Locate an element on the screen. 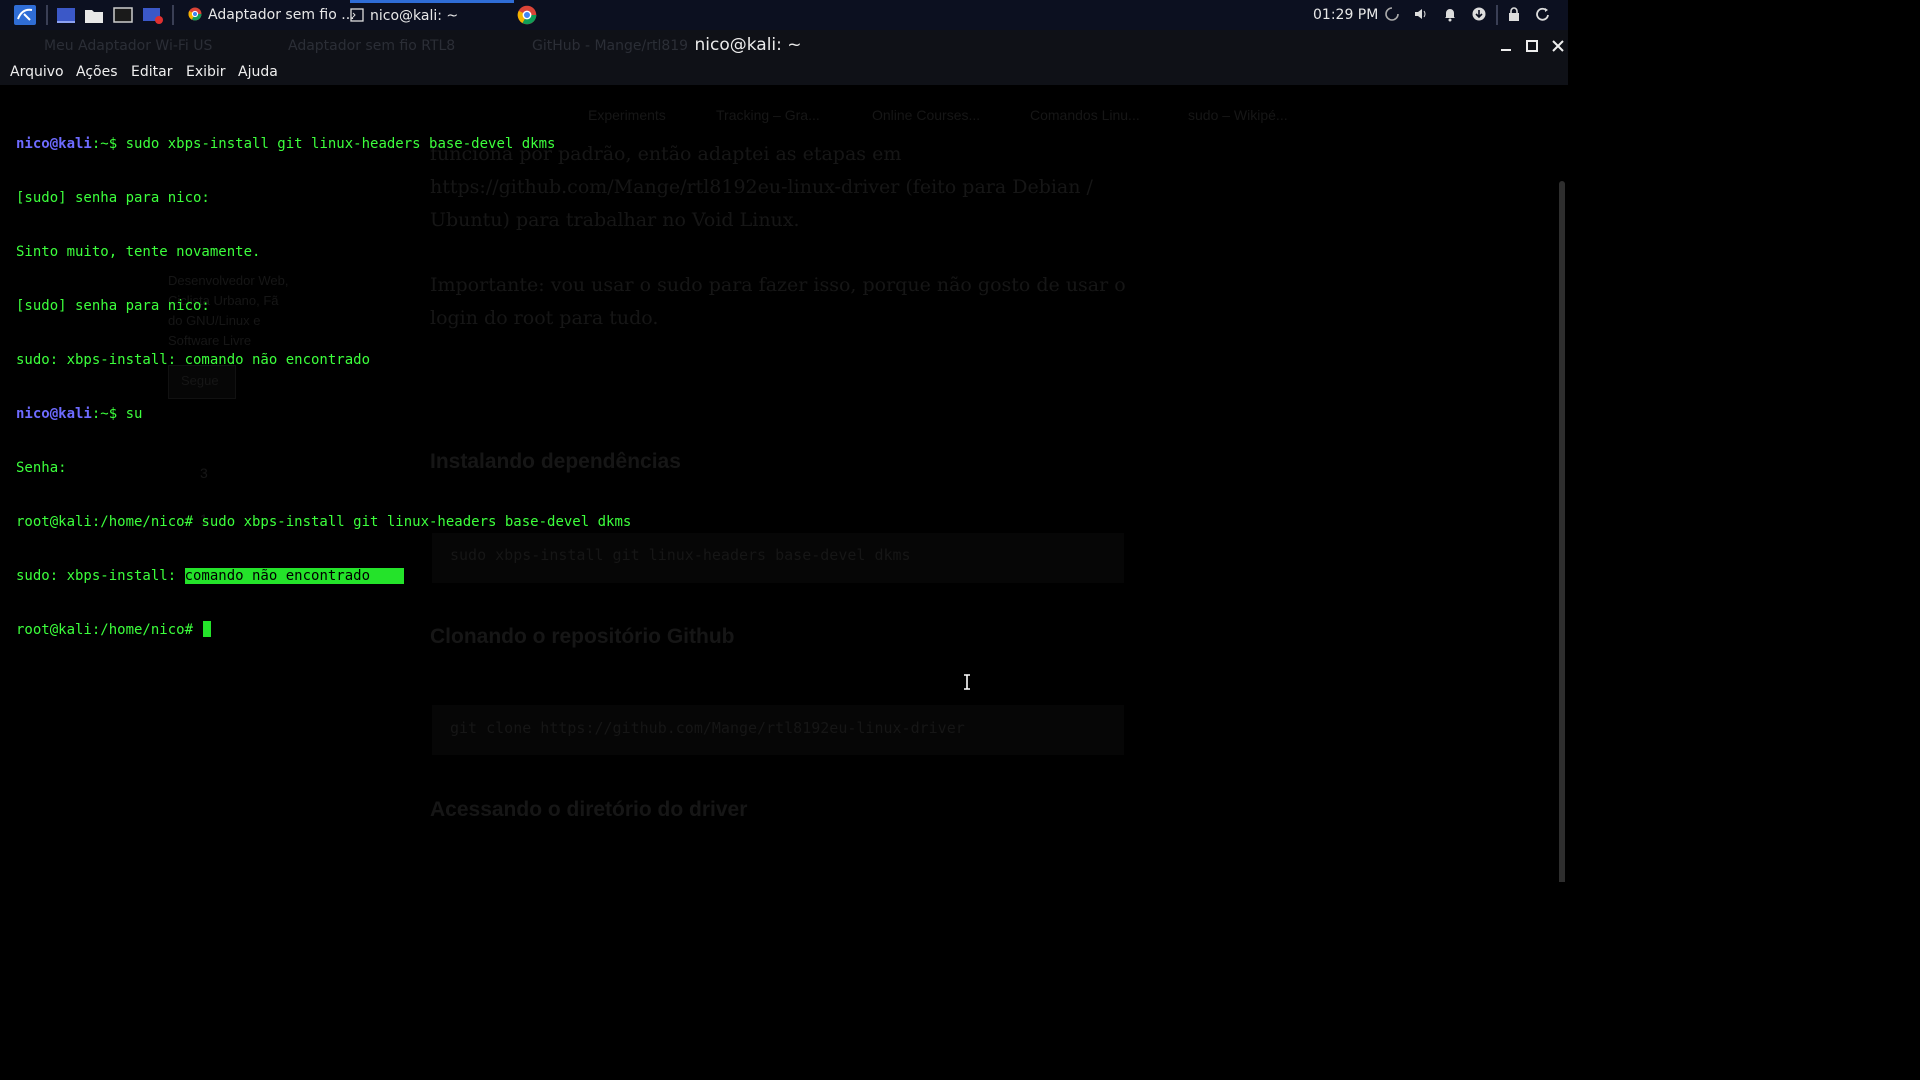 The width and height of the screenshot is (1920, 1080). close-icon is located at coordinates (1558, 46).